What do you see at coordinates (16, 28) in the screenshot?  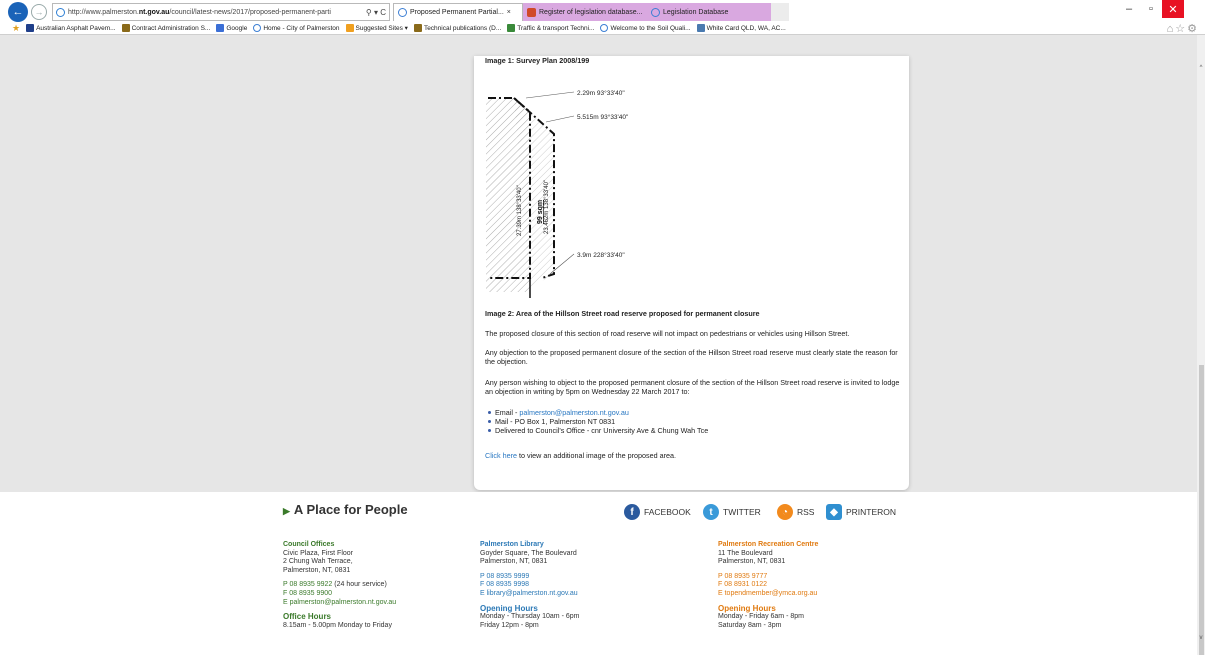 I see `favorites-star-add-icon: ★` at bounding box center [16, 28].